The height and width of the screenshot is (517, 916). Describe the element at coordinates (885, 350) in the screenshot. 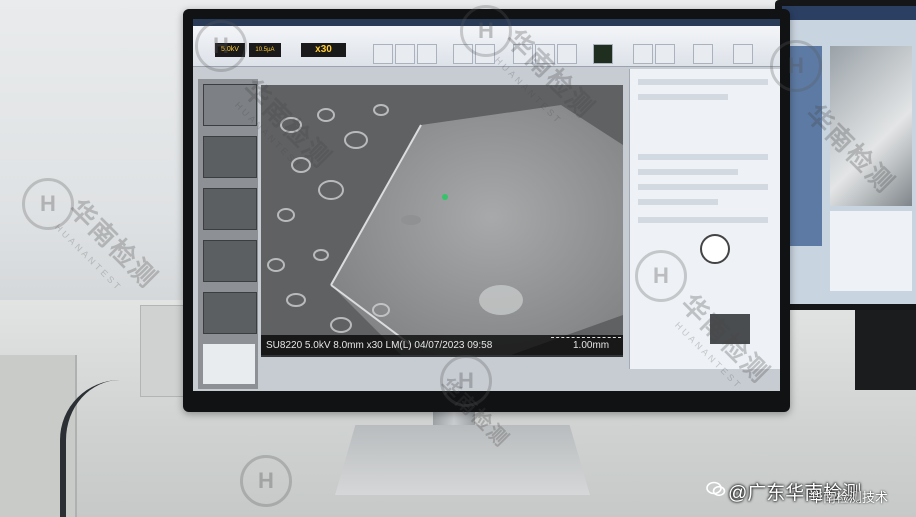

I see `second-monitor-stand` at that location.